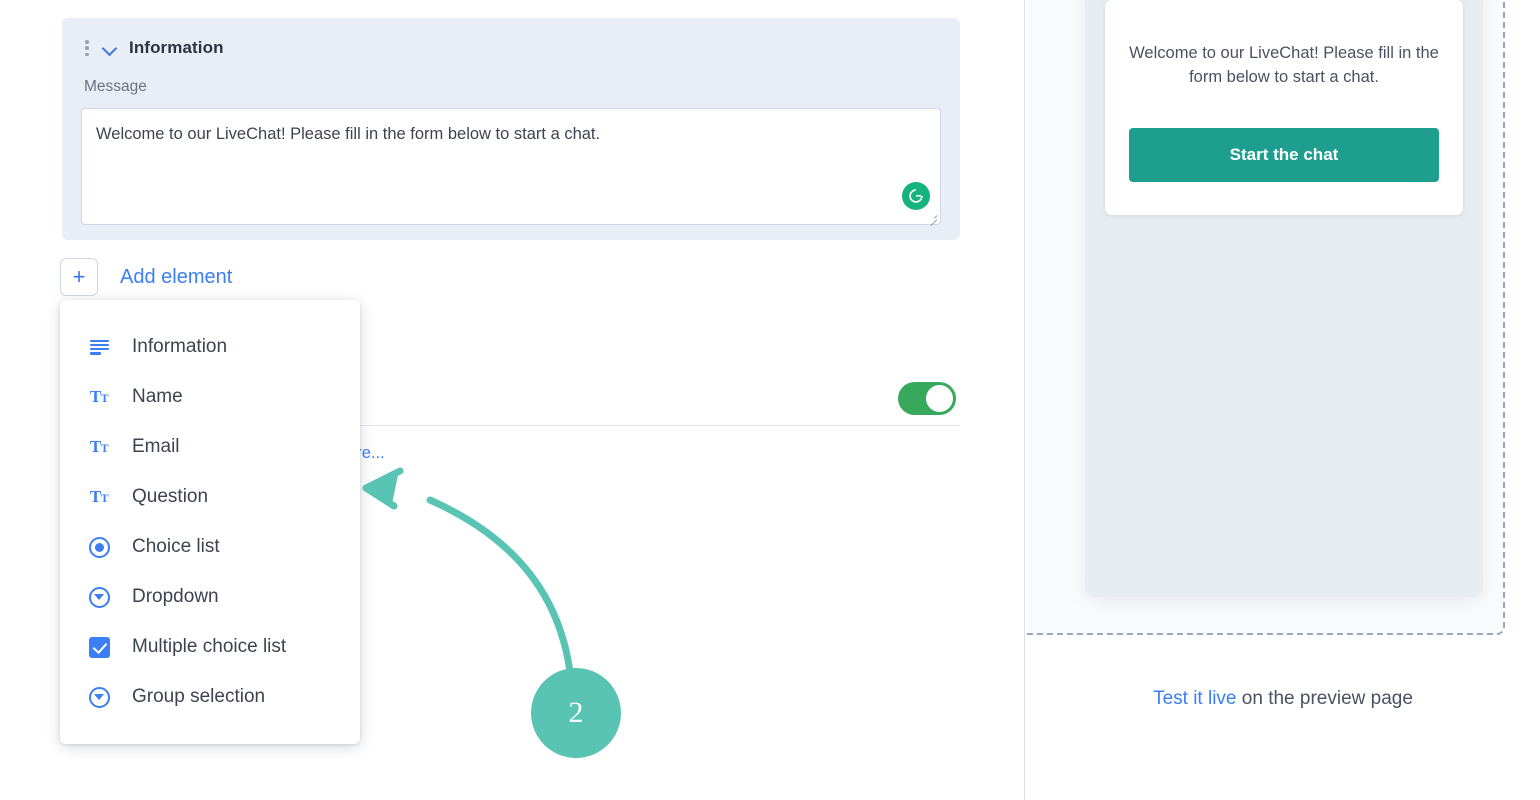  What do you see at coordinates (79, 277) in the screenshot?
I see `add-element-plus-button: +` at bounding box center [79, 277].